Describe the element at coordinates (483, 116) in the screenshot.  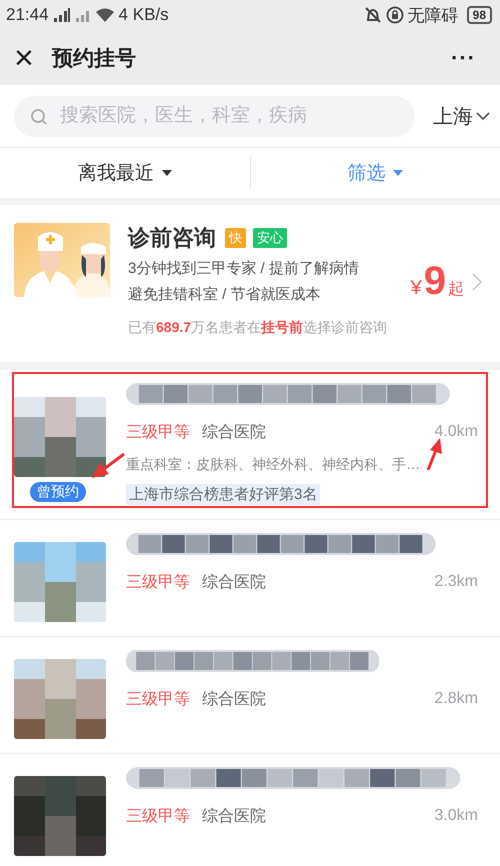
I see `chevron-down-icon` at that location.